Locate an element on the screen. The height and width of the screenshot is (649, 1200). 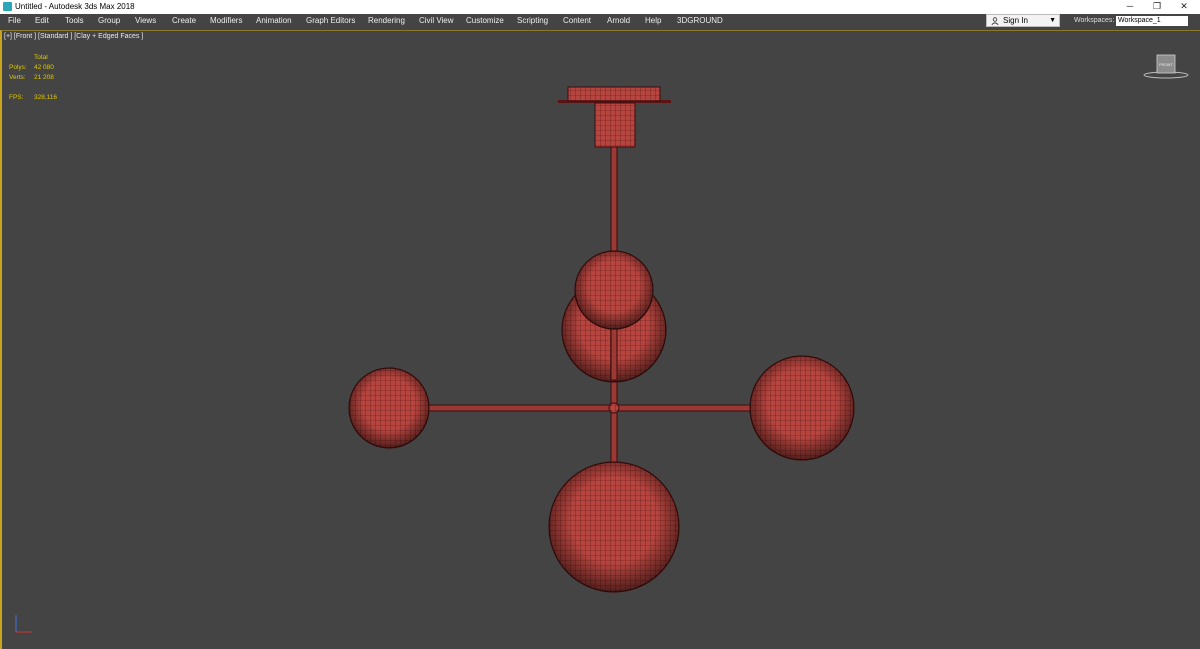
ceiling-canopy is located at coordinates (614, 117).